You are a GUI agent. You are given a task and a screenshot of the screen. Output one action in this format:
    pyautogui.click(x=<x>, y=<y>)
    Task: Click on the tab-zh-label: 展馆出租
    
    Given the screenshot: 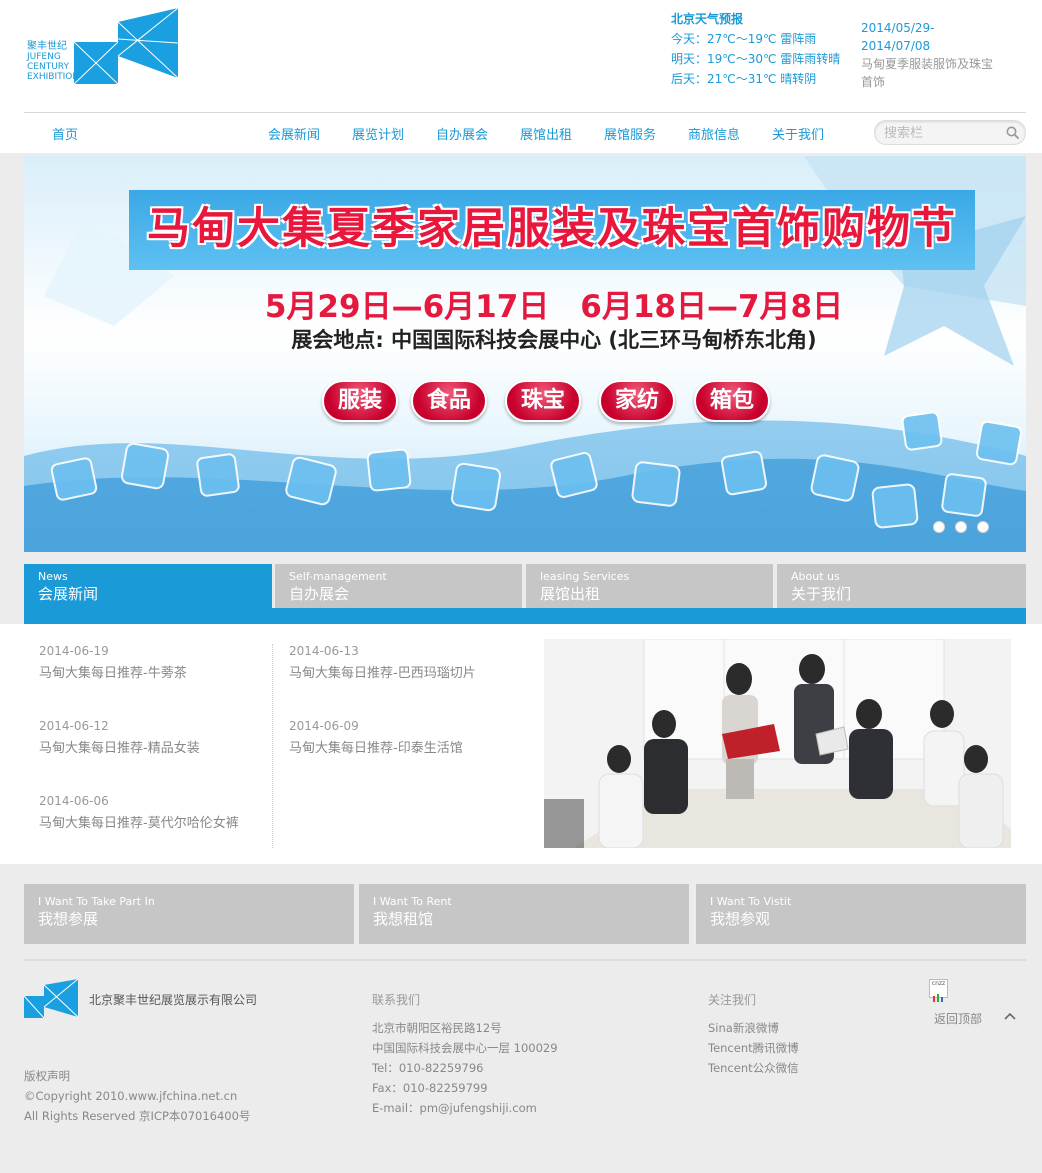 What is the action you would take?
    pyautogui.click(x=570, y=594)
    